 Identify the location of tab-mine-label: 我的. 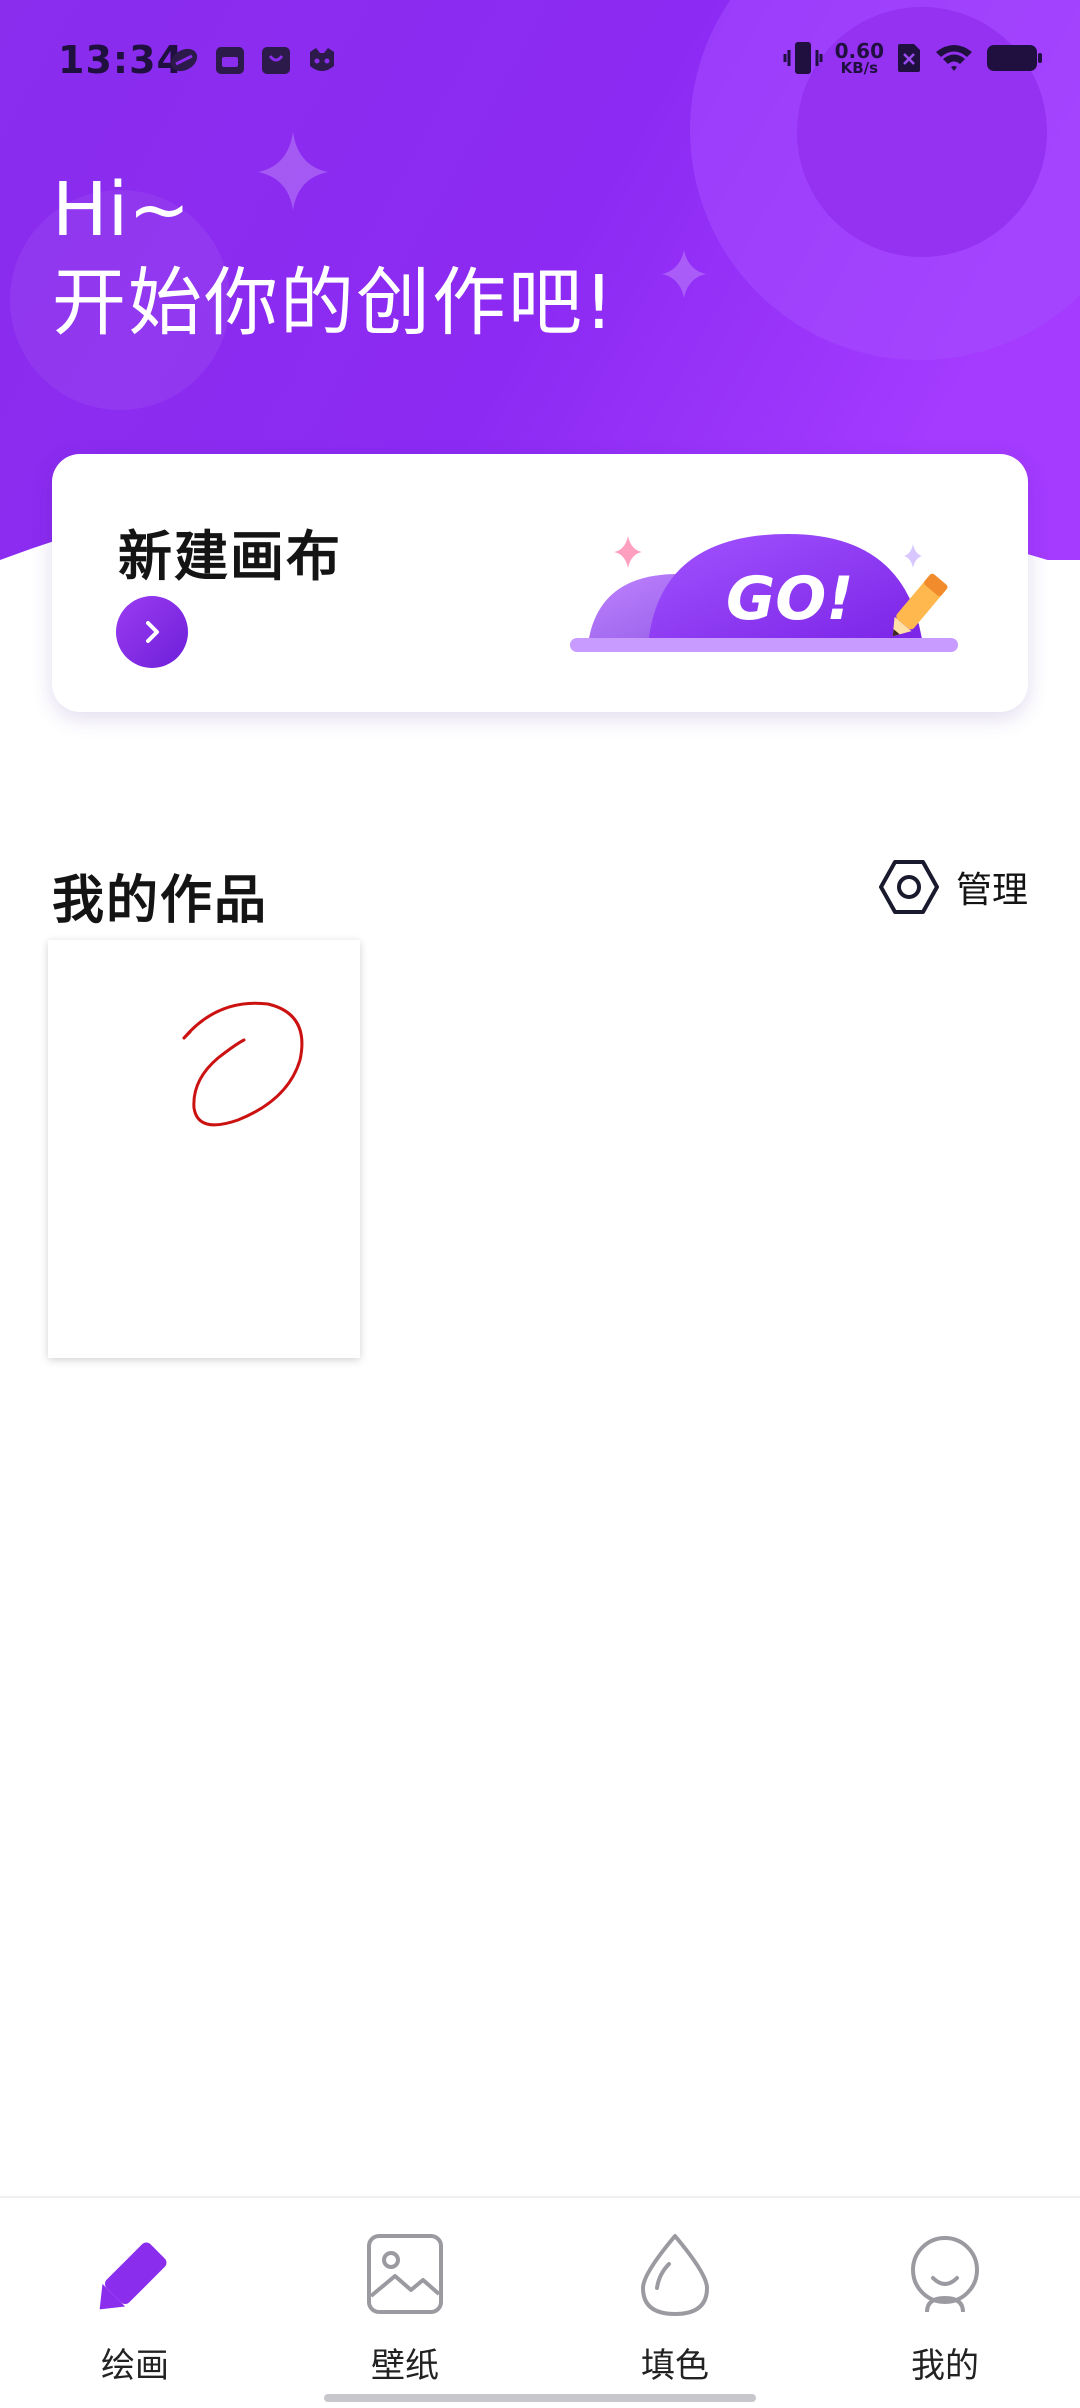
(945, 2366).